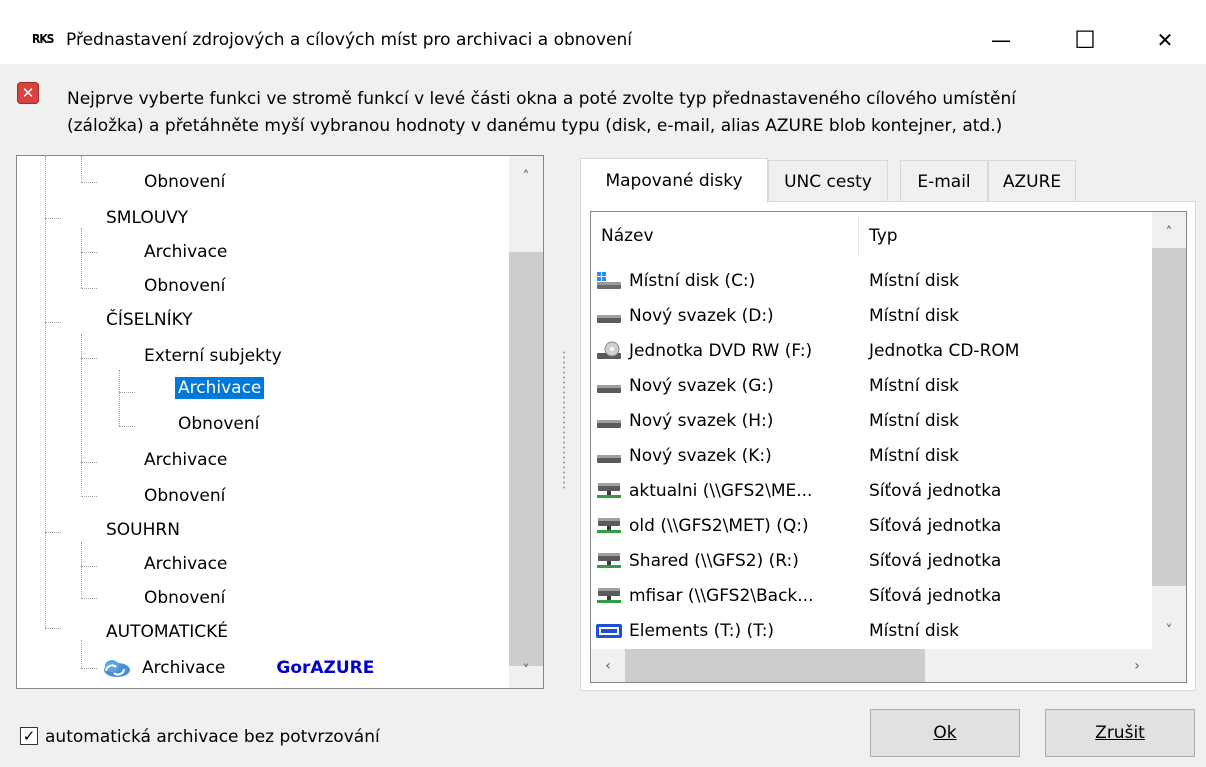 This screenshot has height=767, width=1206. Describe the element at coordinates (167, 632) in the screenshot. I see `tree-item: AUTOMATICKÉ` at that location.